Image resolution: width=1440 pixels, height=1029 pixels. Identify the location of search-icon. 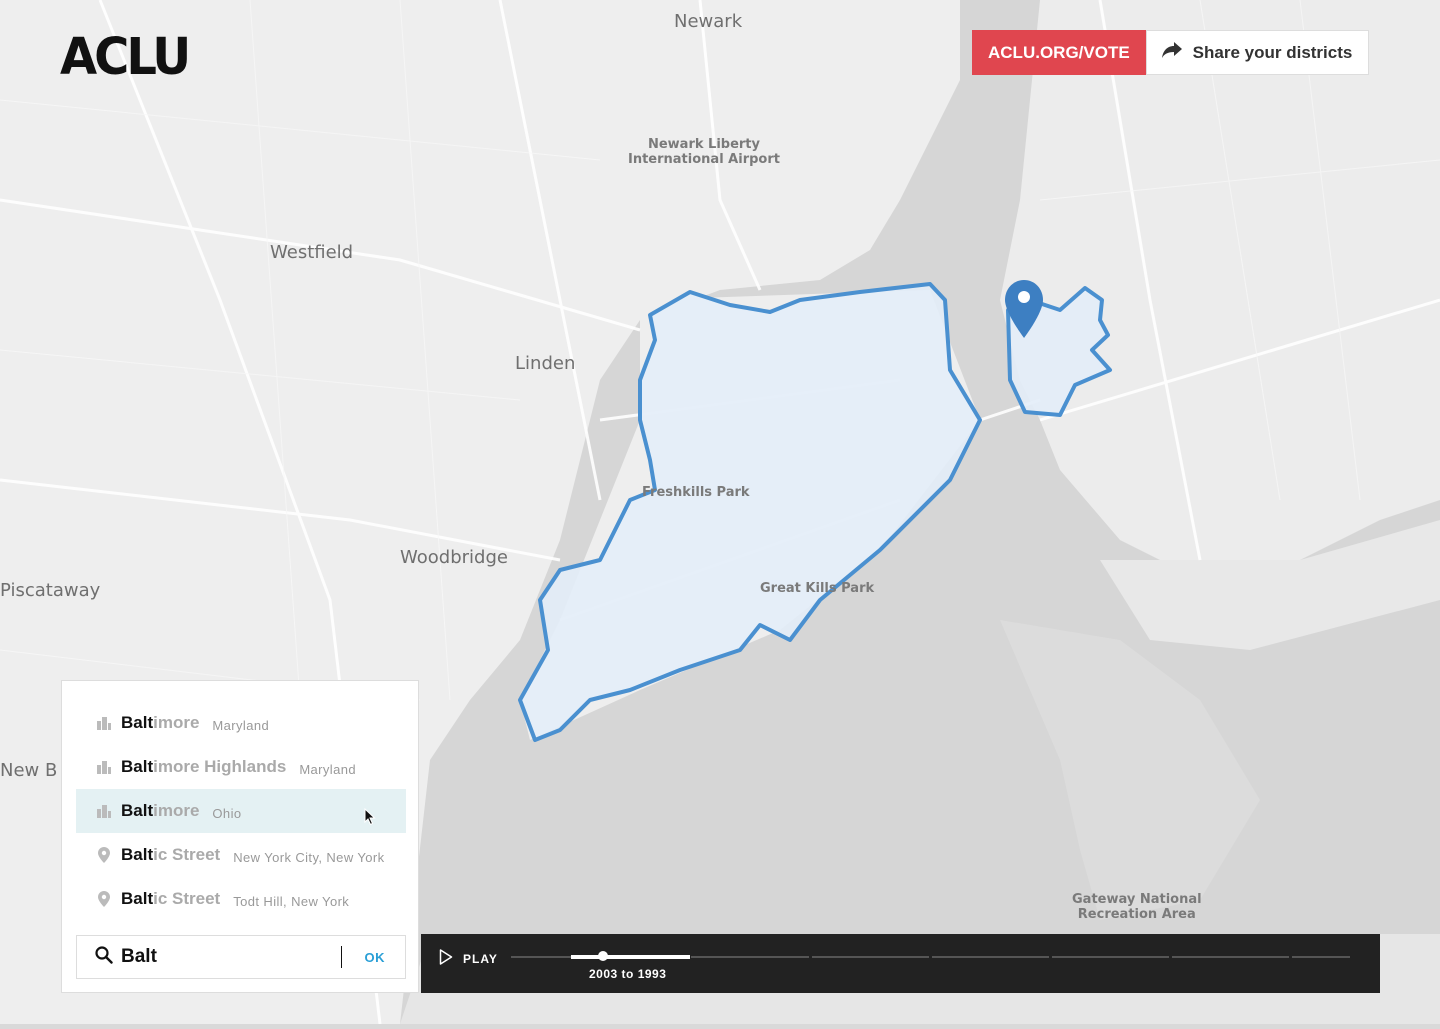
(104, 957).